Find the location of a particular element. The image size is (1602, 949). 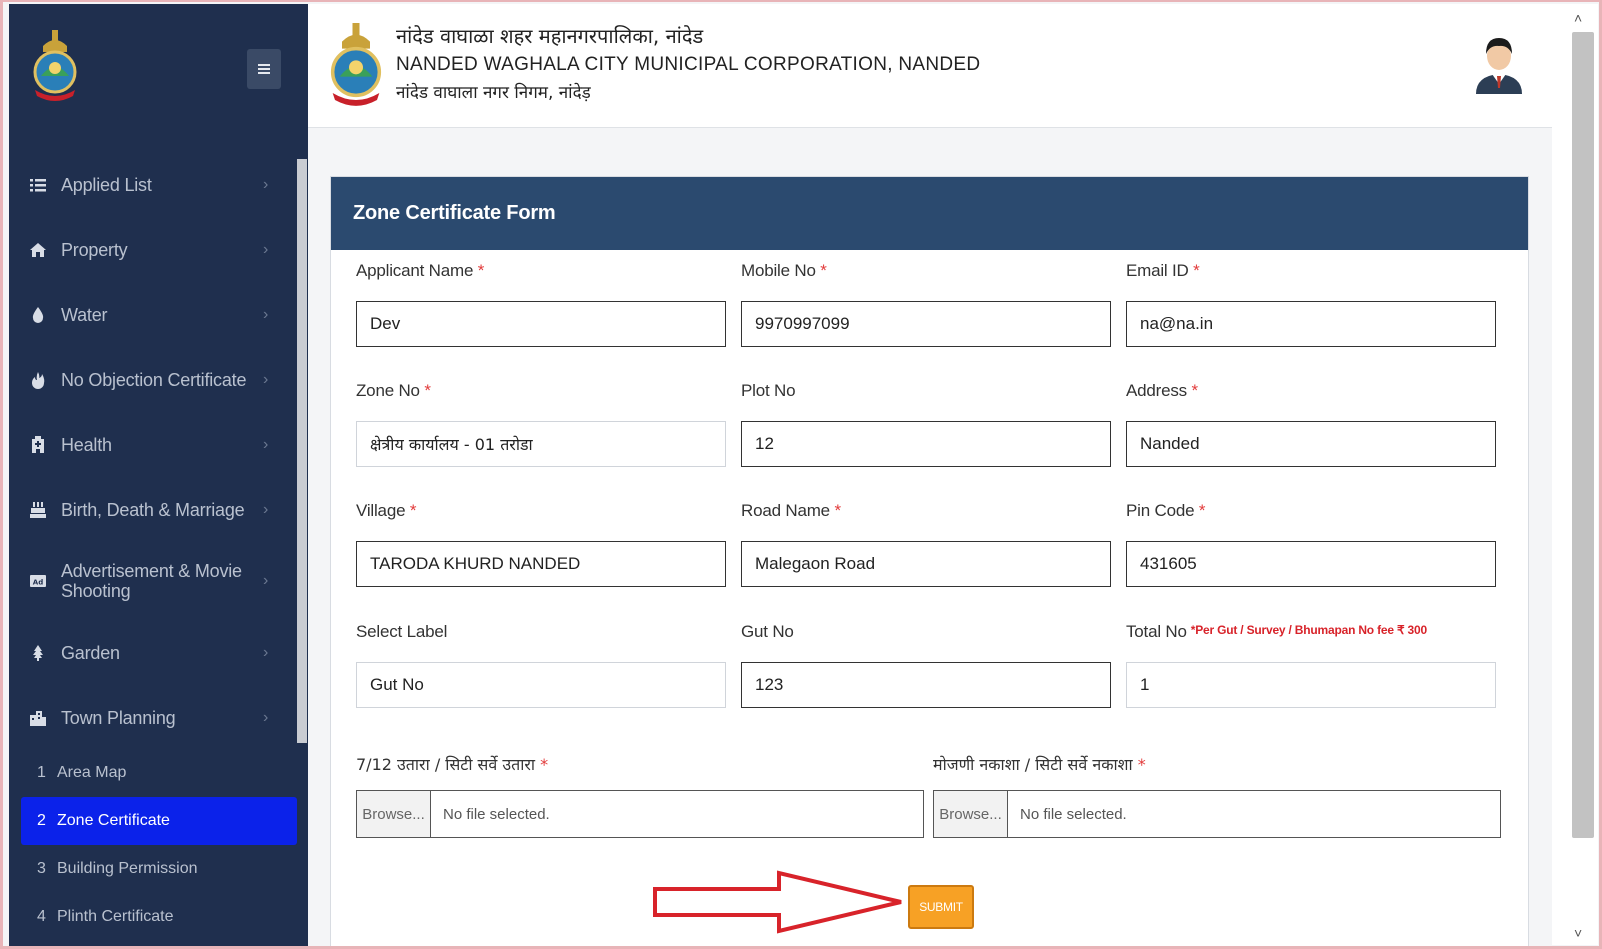

sidebar-brand is located at coordinates (158, 70).